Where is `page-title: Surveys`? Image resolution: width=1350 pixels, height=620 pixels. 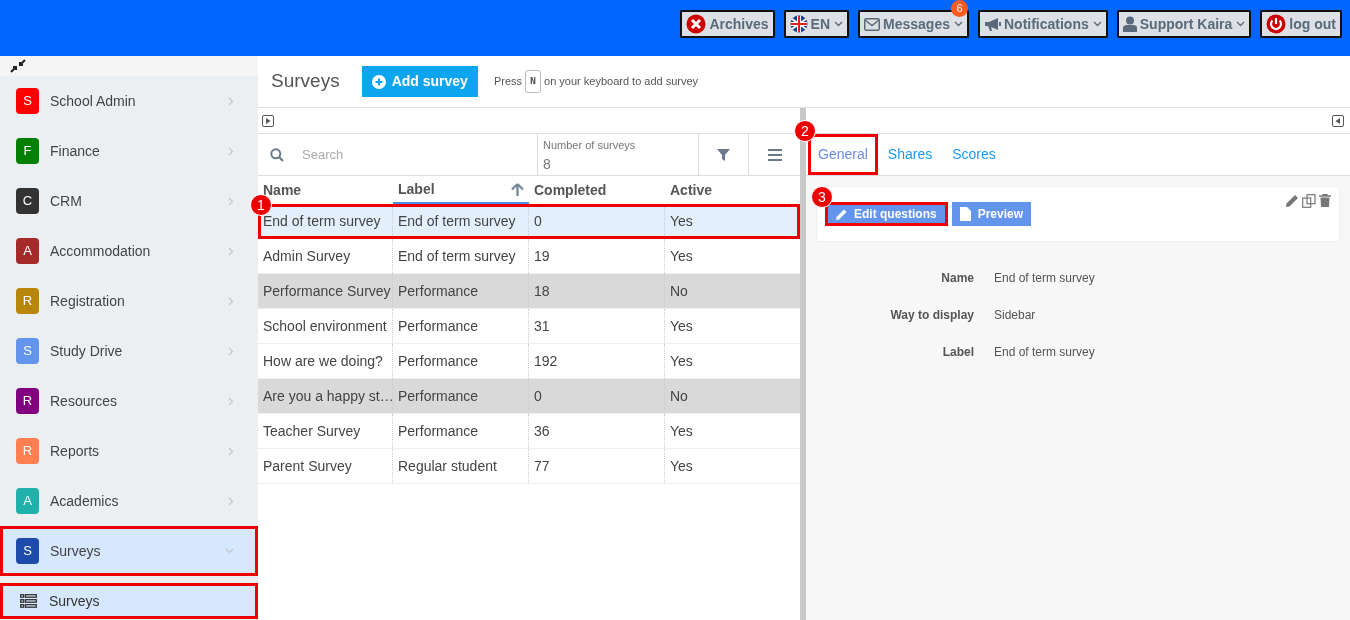 page-title: Surveys is located at coordinates (305, 81).